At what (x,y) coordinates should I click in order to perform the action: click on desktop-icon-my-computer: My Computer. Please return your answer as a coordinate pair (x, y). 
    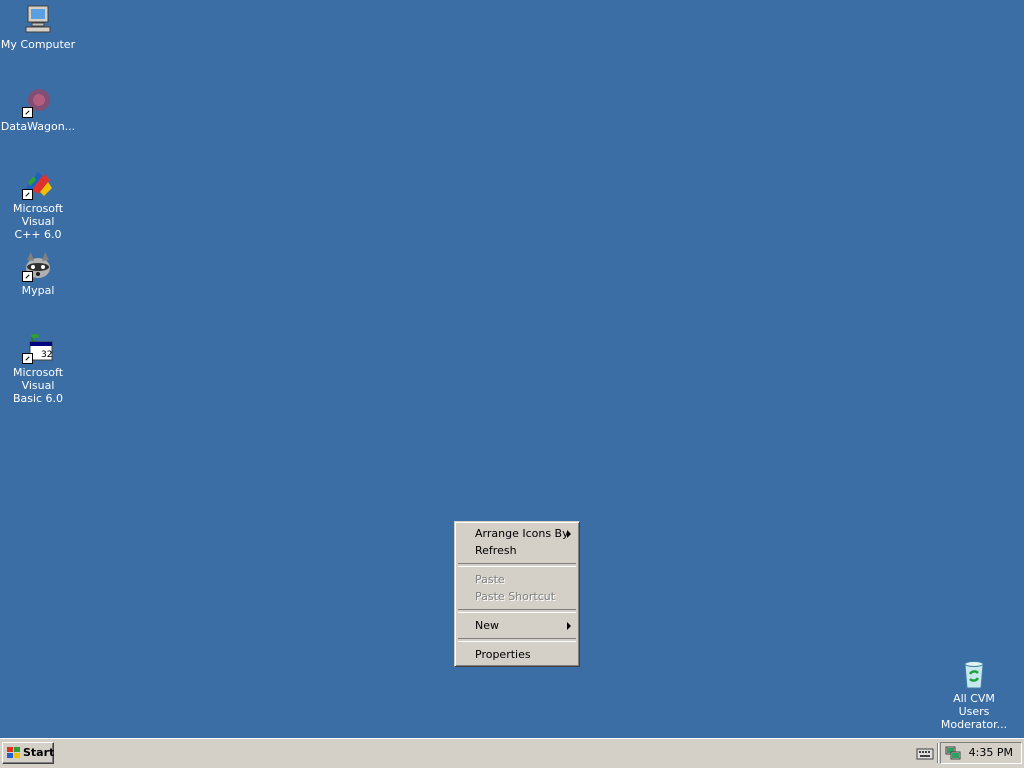
    Looking at the image, I should click on (38, 27).